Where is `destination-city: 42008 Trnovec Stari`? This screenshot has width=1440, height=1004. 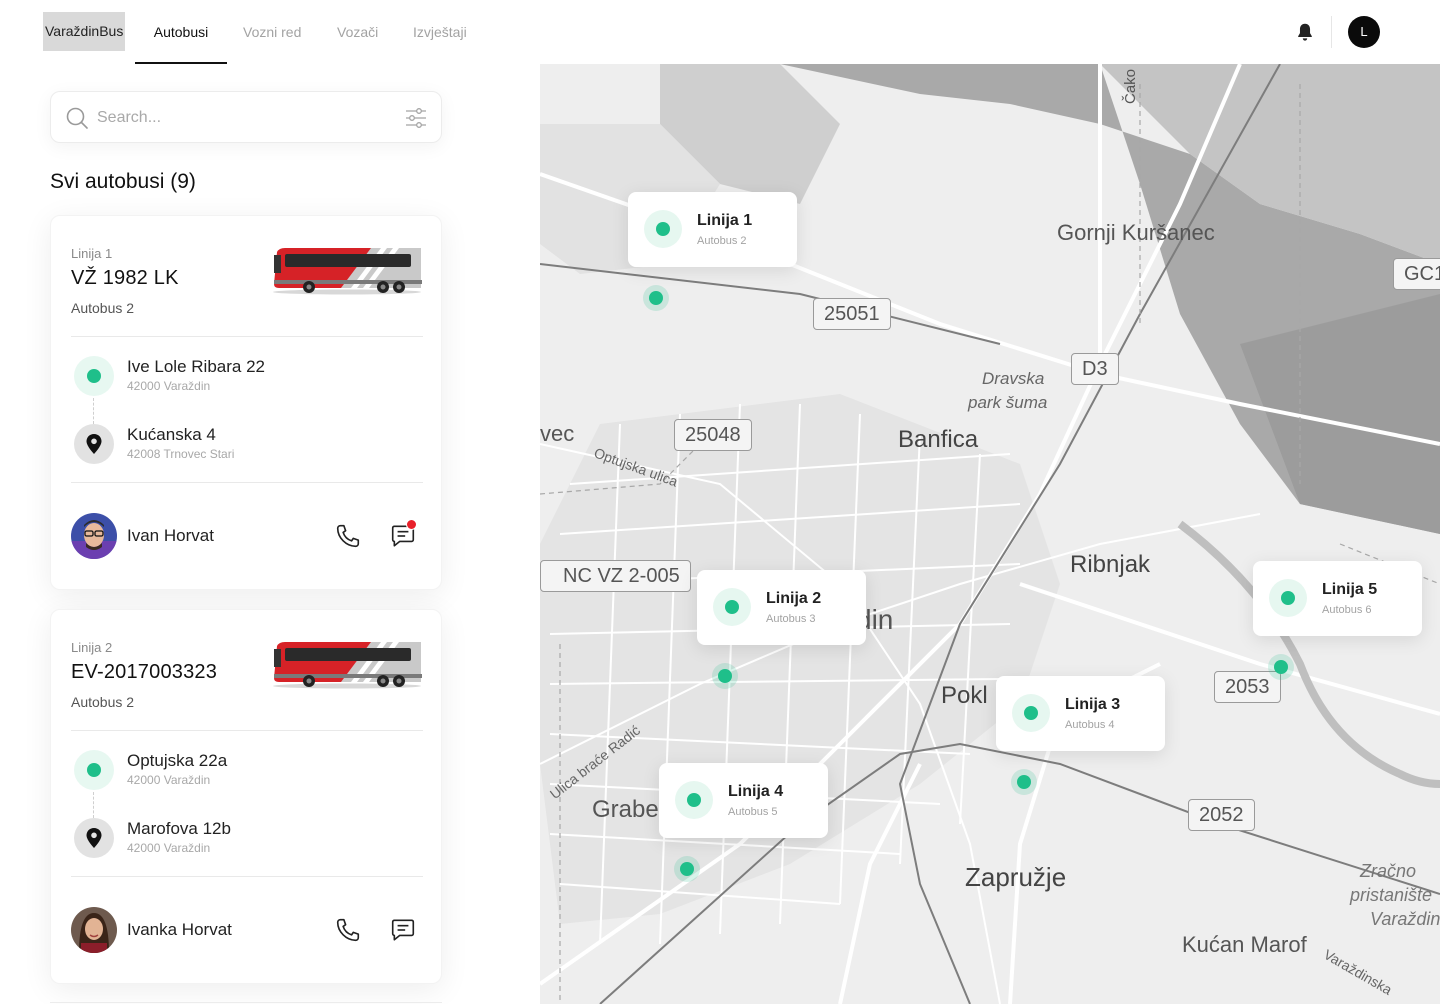
destination-city: 42008 Trnovec Stari is located at coordinates (181, 454).